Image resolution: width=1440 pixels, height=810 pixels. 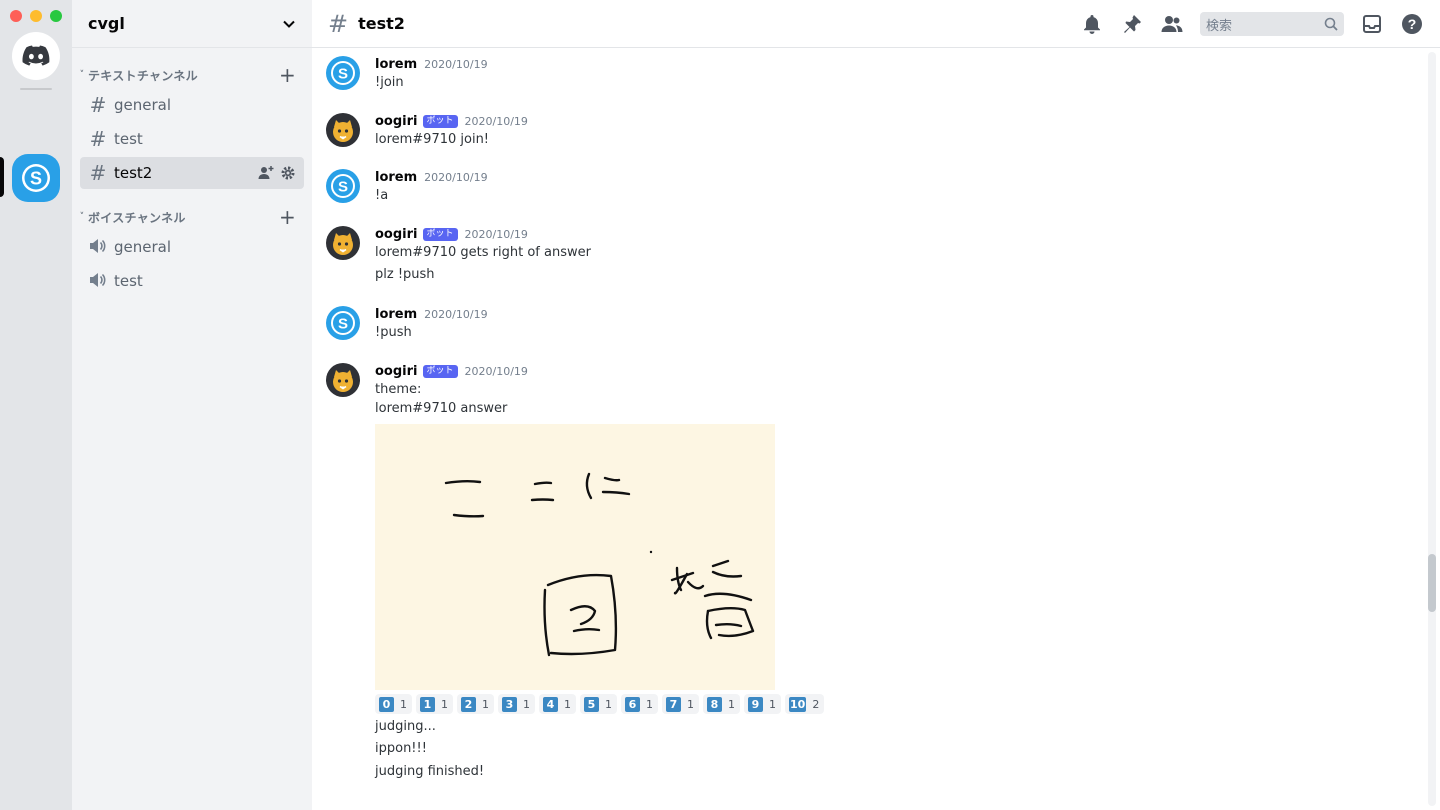 I want to click on message-text: ippon!!!, so click(x=401, y=748).